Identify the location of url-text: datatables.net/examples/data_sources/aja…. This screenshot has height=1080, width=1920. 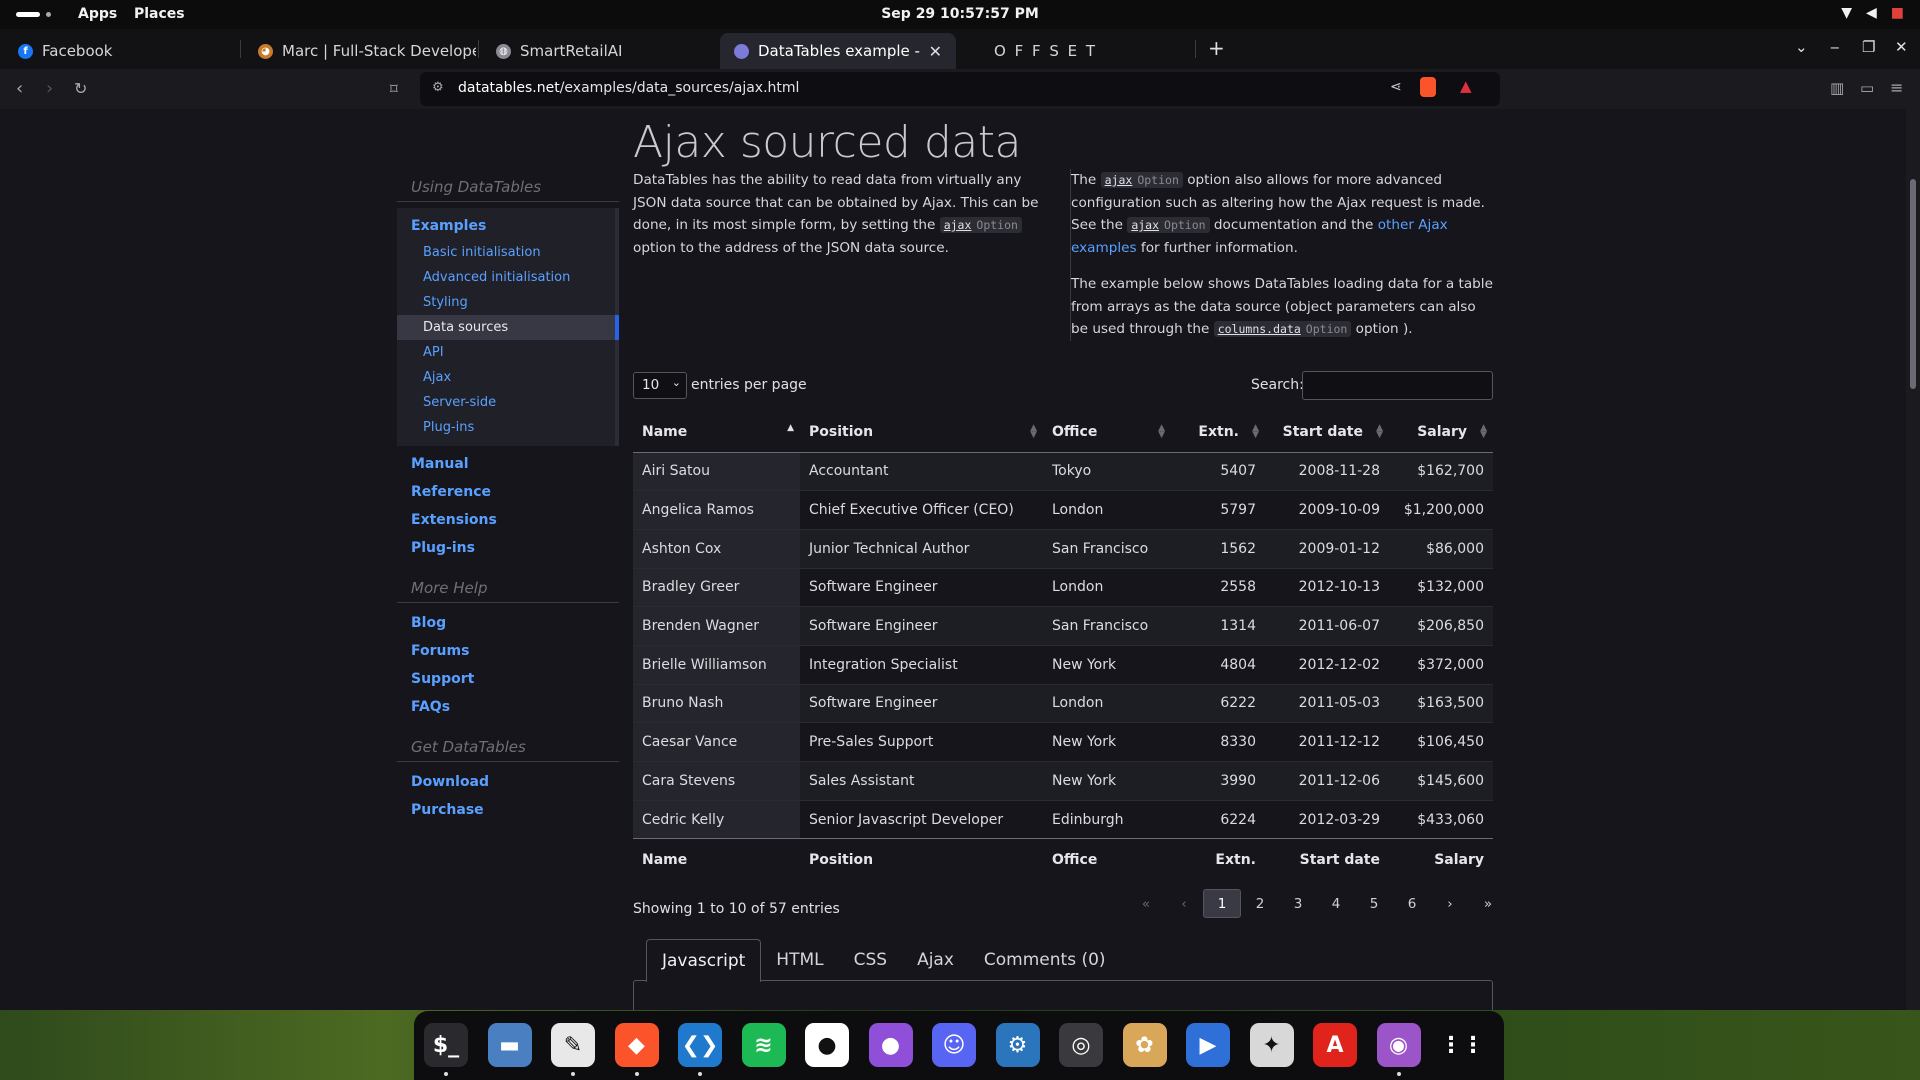
(628, 88).